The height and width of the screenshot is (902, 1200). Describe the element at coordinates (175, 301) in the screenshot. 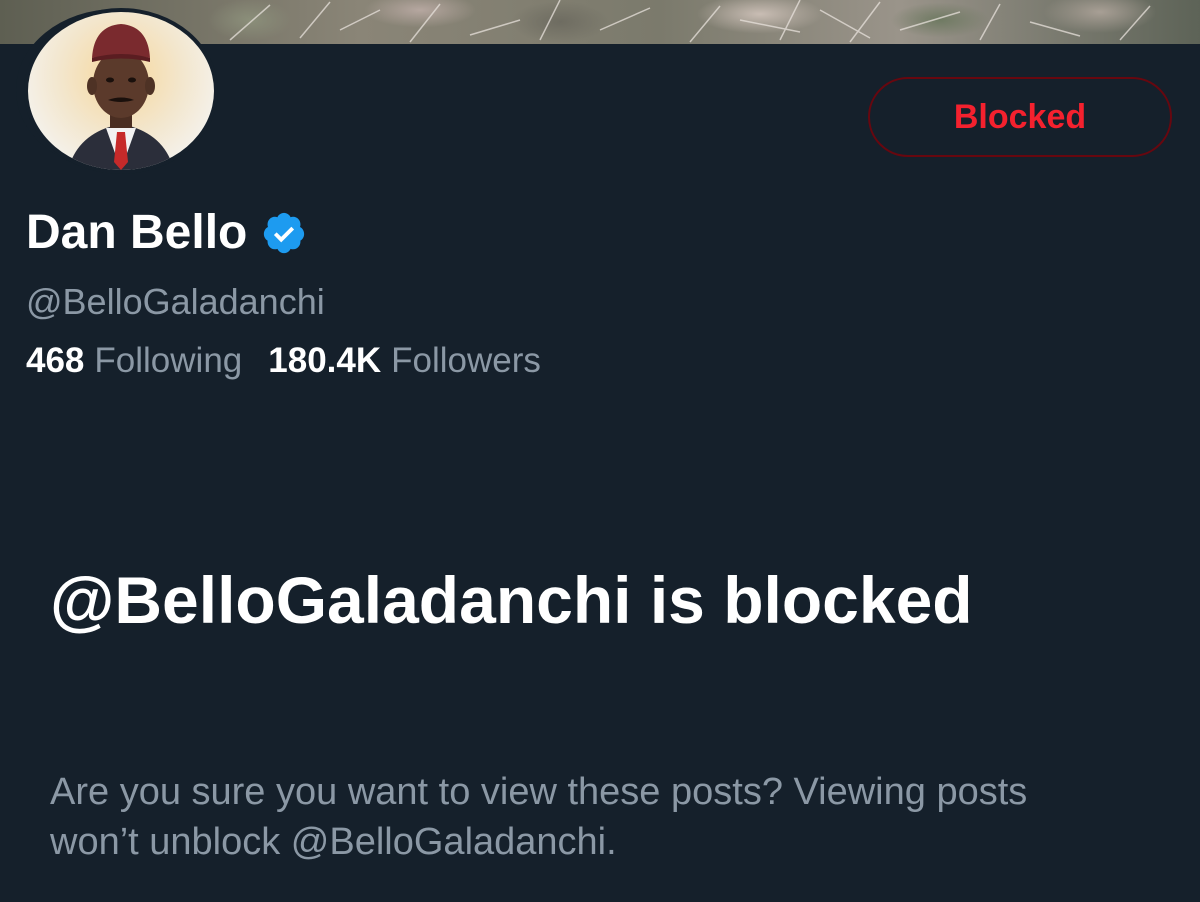

I see `profile-handle: @BelloGaladanchi` at that location.